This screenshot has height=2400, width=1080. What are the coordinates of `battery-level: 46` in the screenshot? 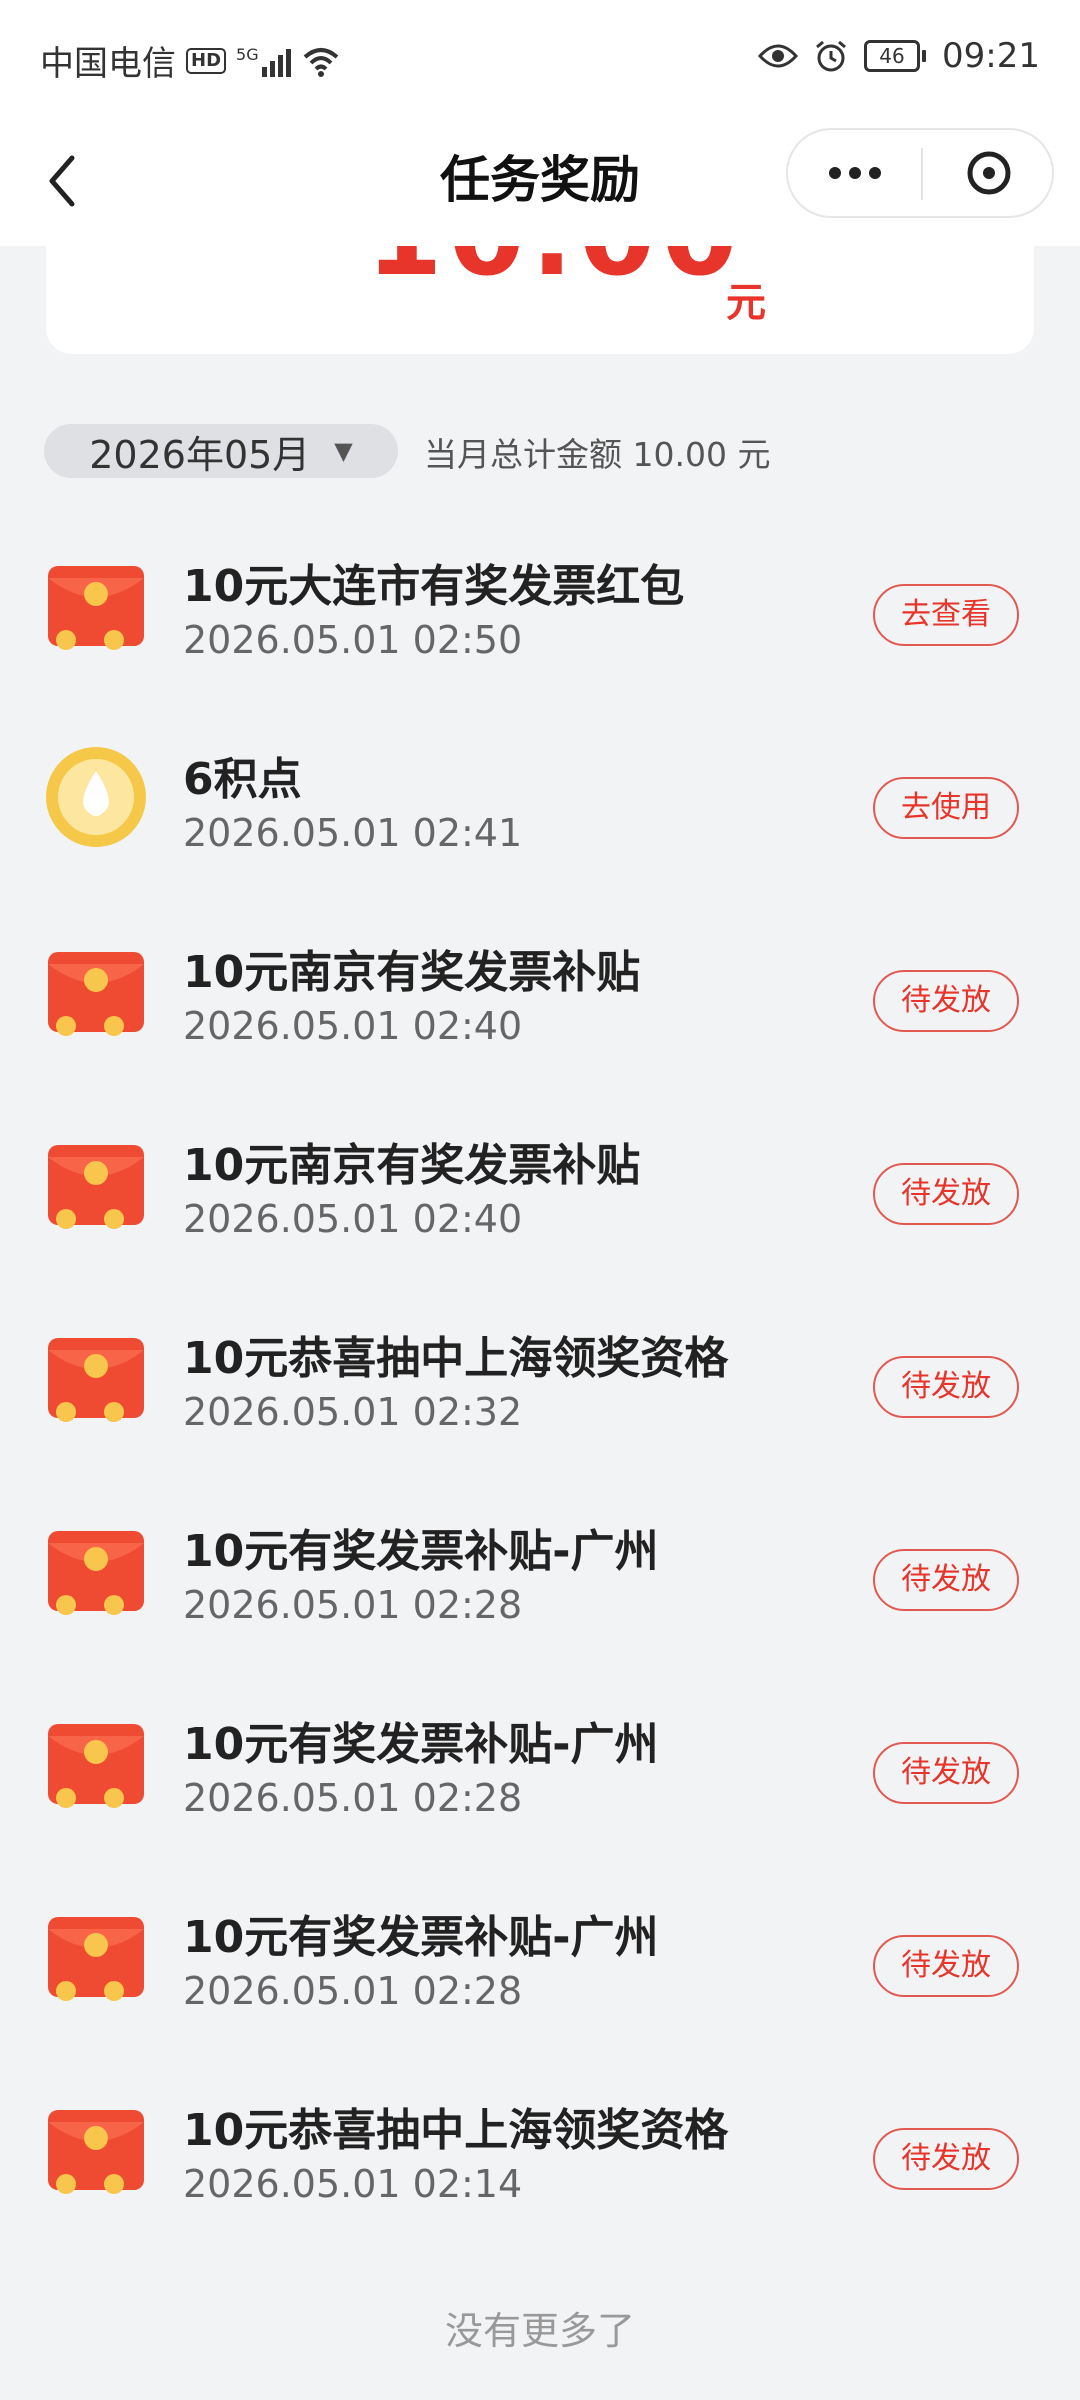 It's located at (892, 56).